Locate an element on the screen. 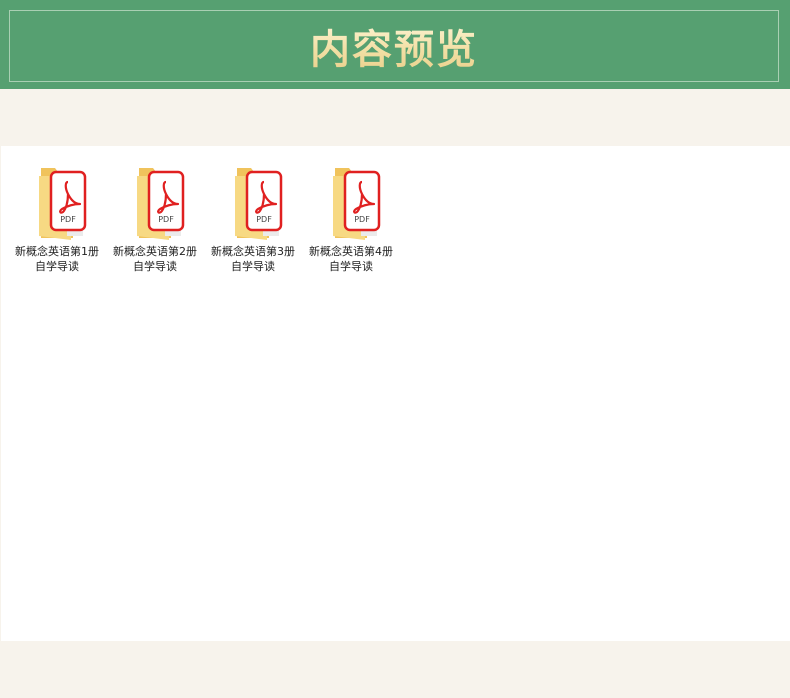  file-name-line1: 新概念英语第1册 is located at coordinates (57, 251).